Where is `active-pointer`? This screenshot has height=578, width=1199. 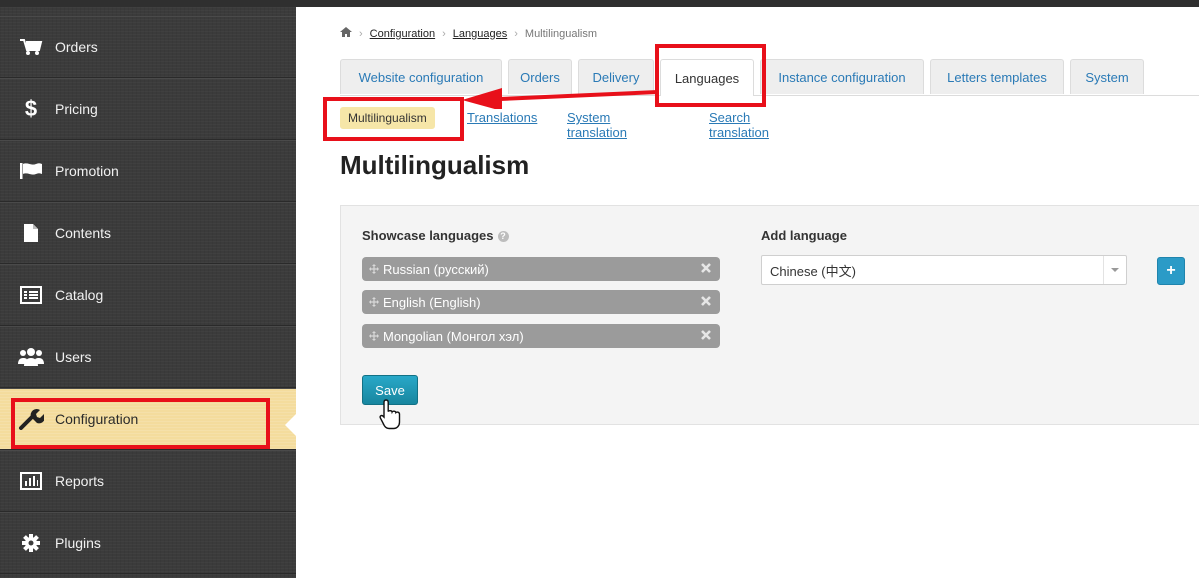
active-pointer is located at coordinates (290, 425).